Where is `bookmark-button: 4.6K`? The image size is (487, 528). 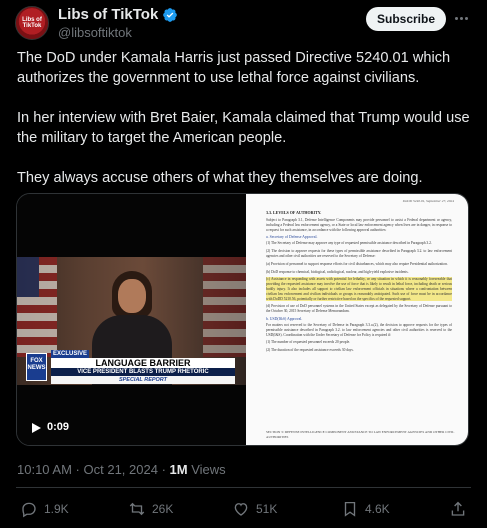 bookmark-button: 4.6K is located at coordinates (365, 509).